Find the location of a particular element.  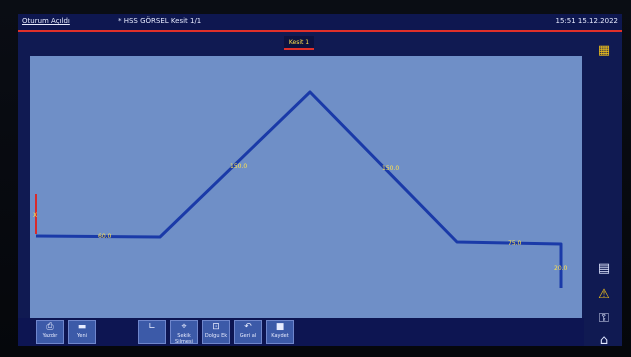

insert-icon: ⊡ is located at coordinates (216, 327).